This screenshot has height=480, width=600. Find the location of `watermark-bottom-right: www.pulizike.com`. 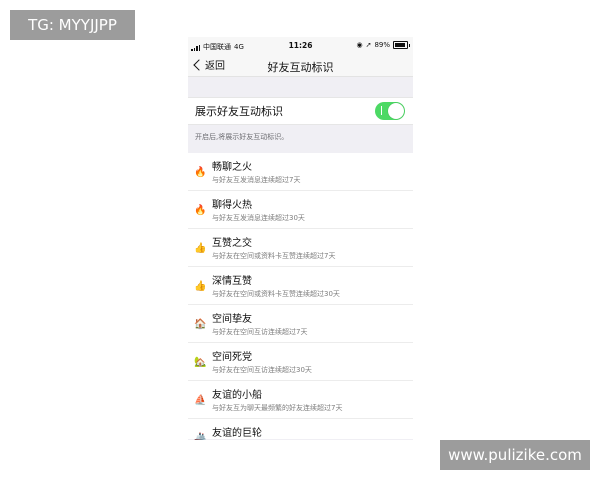

watermark-bottom-right: www.pulizike.com is located at coordinates (515, 455).